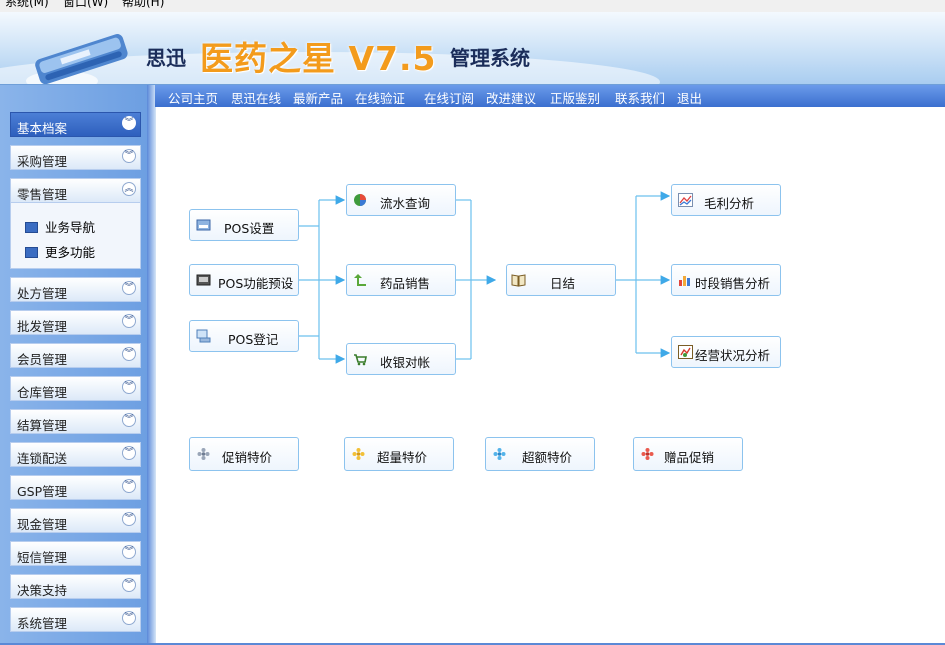 The image size is (945, 645). I want to click on chevron-up-icon: ︽, so click(129, 189).